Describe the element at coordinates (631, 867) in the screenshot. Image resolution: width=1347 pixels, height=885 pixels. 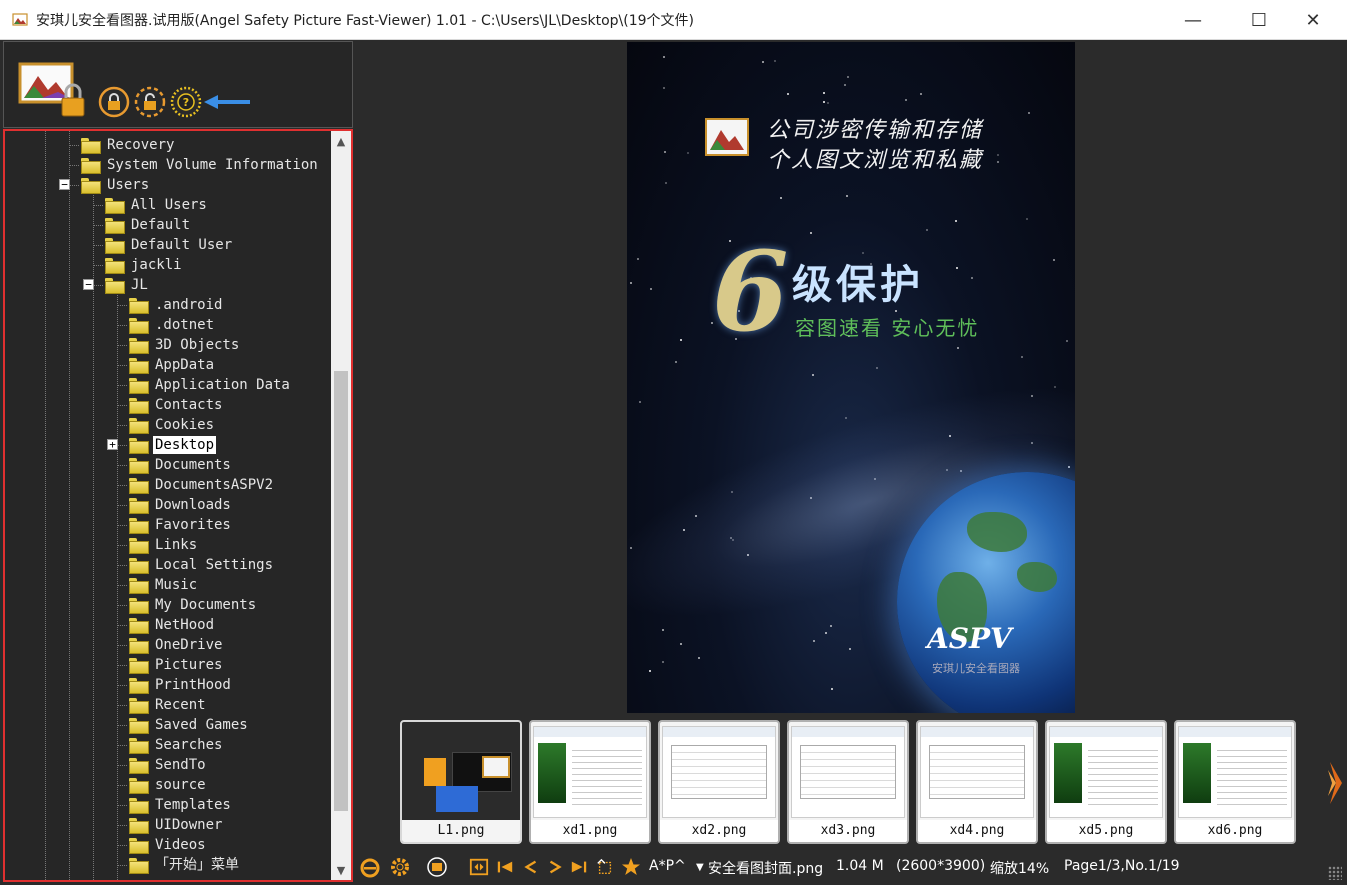
I see `favorite-star-icon` at that location.